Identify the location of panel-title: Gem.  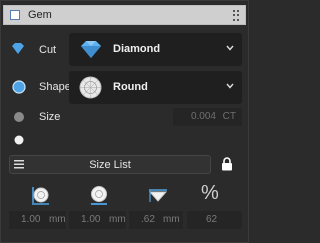
(40, 15).